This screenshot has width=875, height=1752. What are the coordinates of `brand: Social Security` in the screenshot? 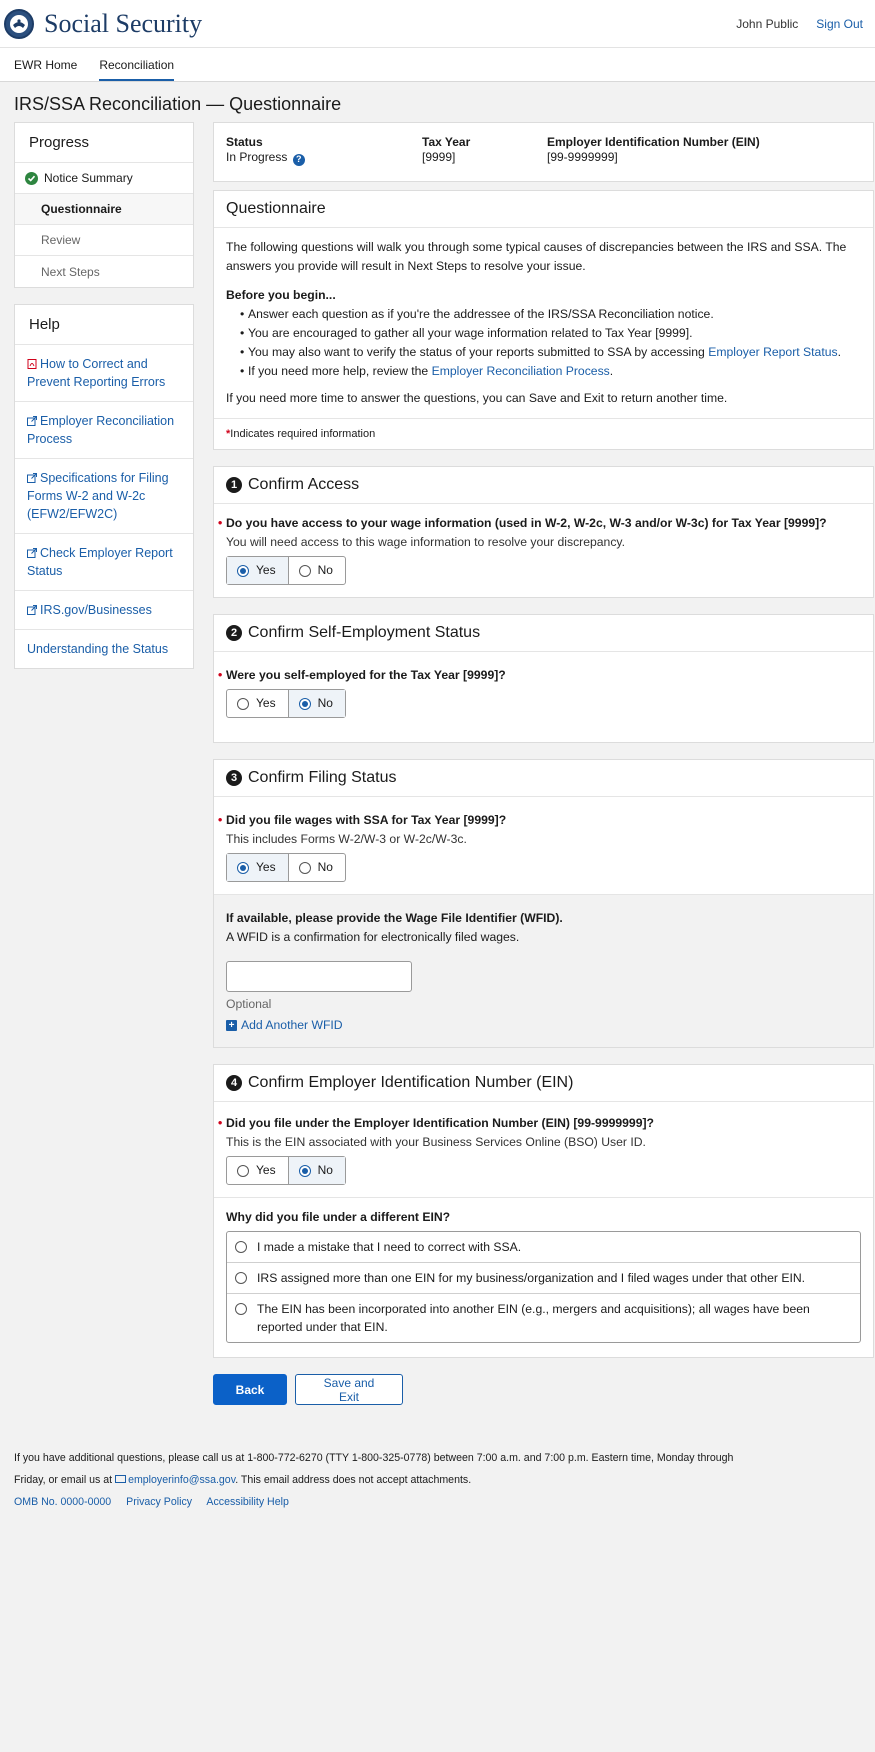 It's located at (103, 23).